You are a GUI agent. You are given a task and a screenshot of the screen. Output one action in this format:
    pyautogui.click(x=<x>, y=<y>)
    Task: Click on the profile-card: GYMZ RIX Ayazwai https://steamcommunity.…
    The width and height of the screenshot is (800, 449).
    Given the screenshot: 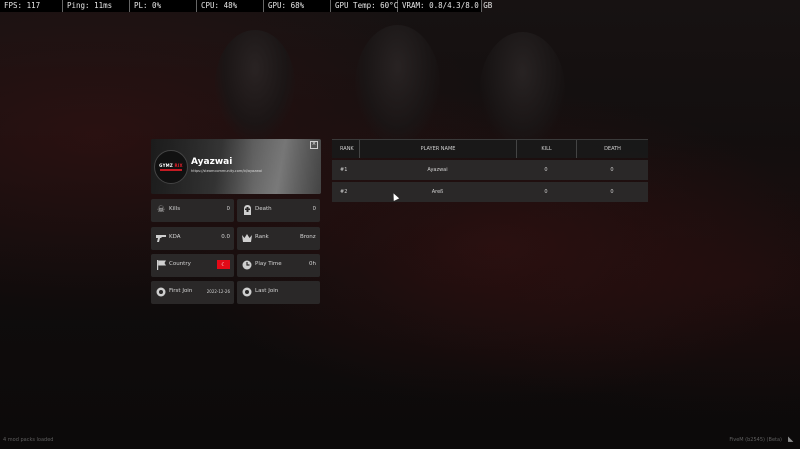 What is the action you would take?
    pyautogui.click(x=236, y=166)
    